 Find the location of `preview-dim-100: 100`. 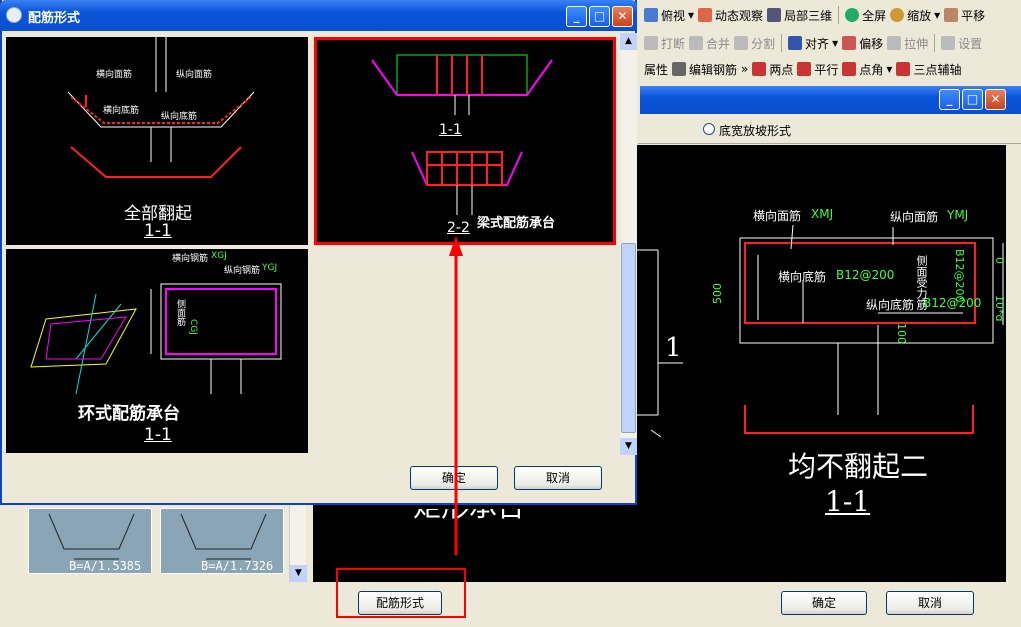

preview-dim-100: 100 is located at coordinates (901, 333).